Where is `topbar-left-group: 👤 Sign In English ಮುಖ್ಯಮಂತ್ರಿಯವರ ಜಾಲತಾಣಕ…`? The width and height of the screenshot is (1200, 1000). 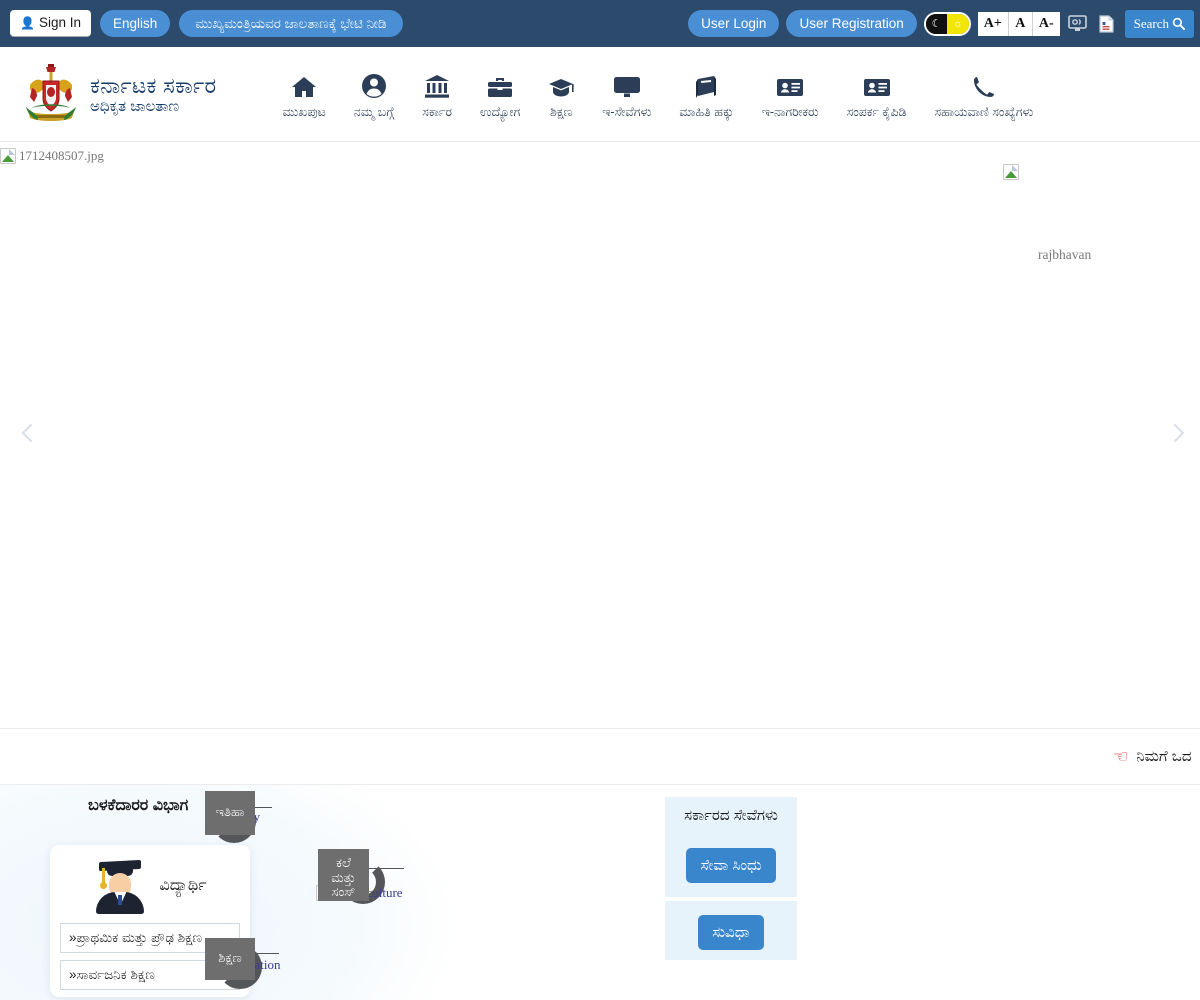 topbar-left-group: 👤 Sign In English ಮುಖ್ಯಮಂತ್ರಿಯವರ ಜಾಲತಾಣಕ… is located at coordinates (206, 23).